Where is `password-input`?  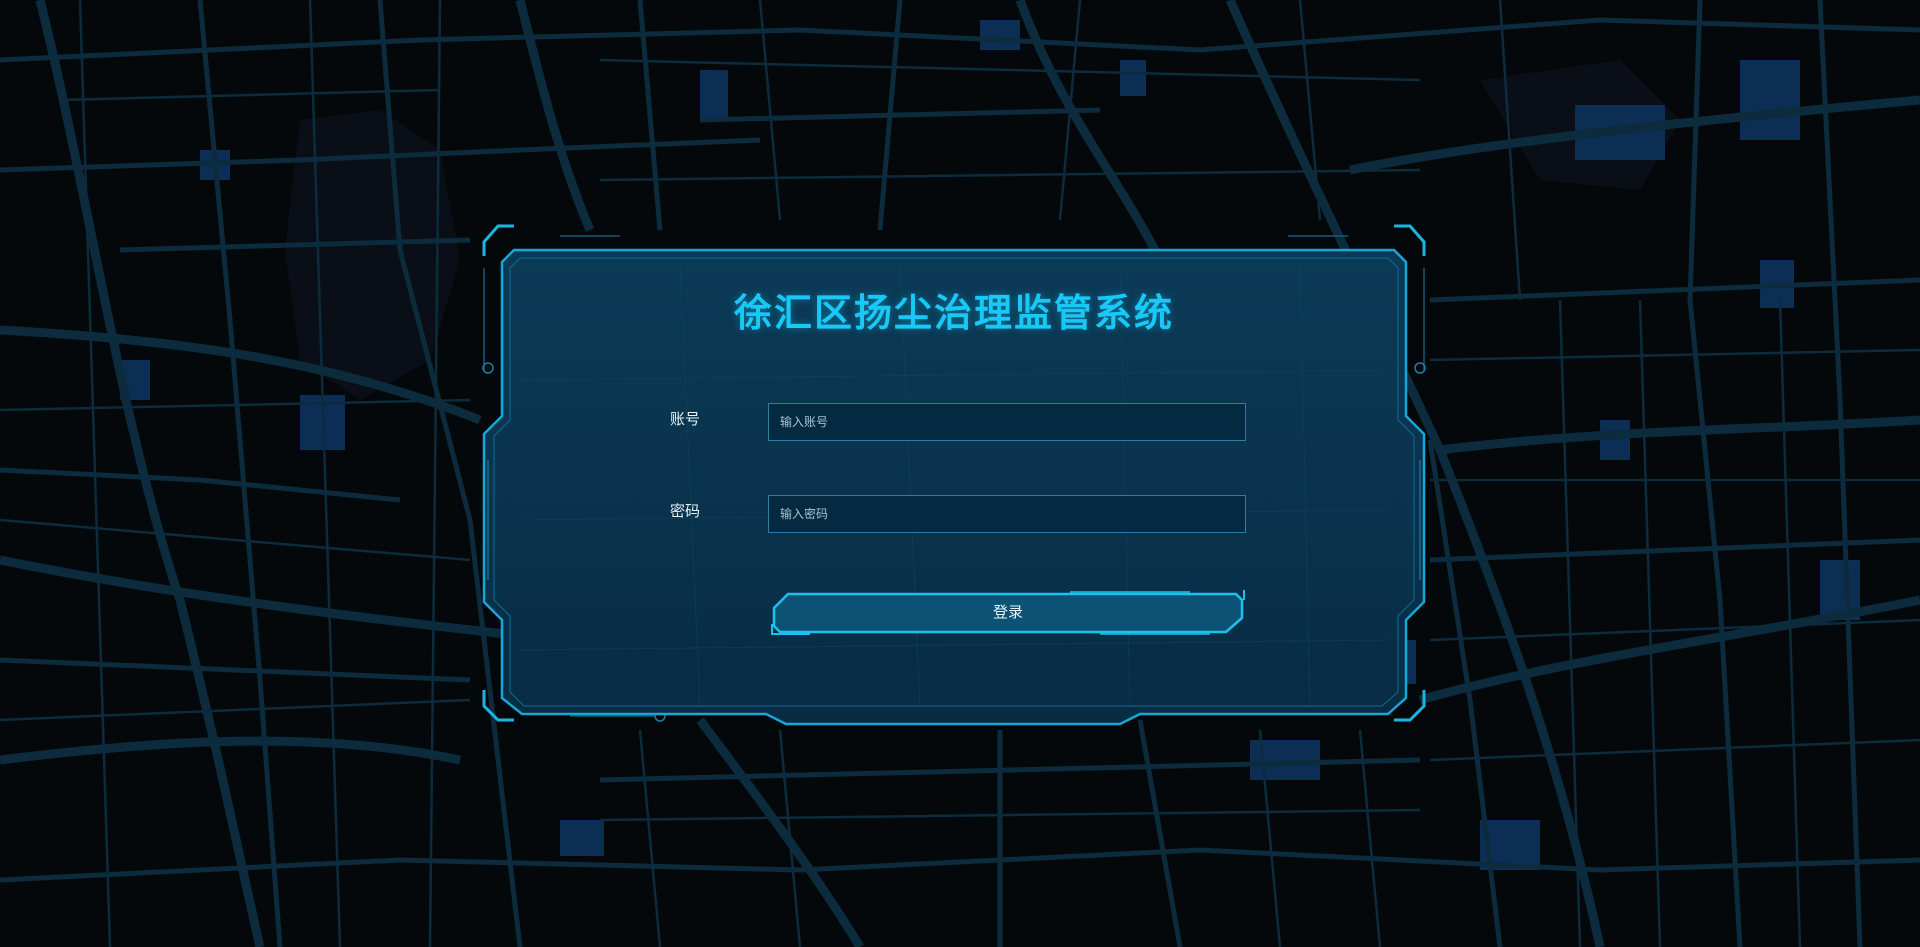
password-input is located at coordinates (1007, 514).